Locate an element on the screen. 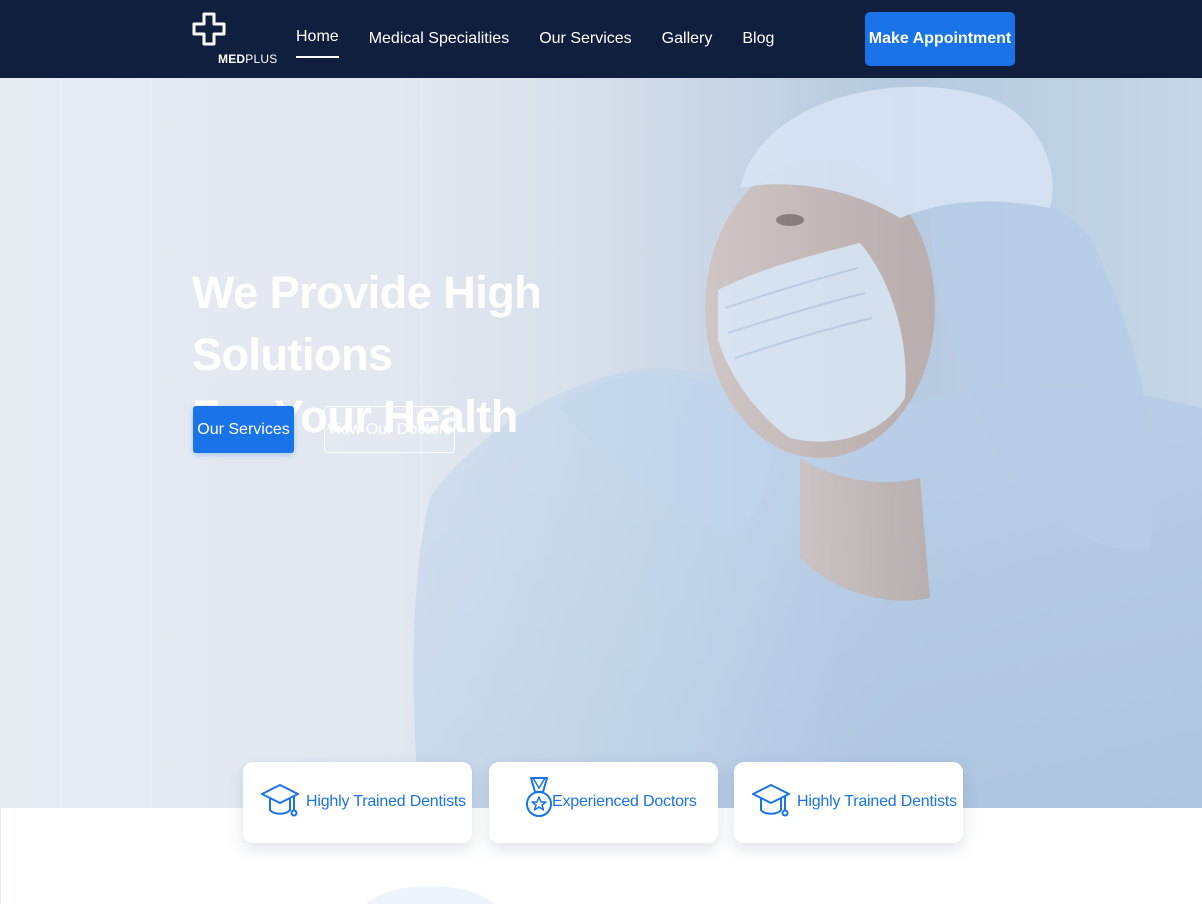  decorative-shape is located at coordinates (430, 895).